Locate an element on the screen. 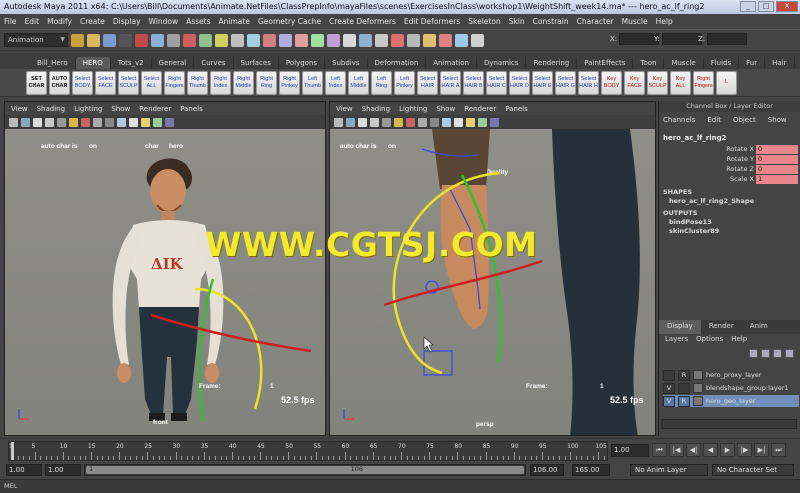 The width and height of the screenshot is (800, 493). shelf-tab-rendering: Rendering is located at coordinates (552, 63).